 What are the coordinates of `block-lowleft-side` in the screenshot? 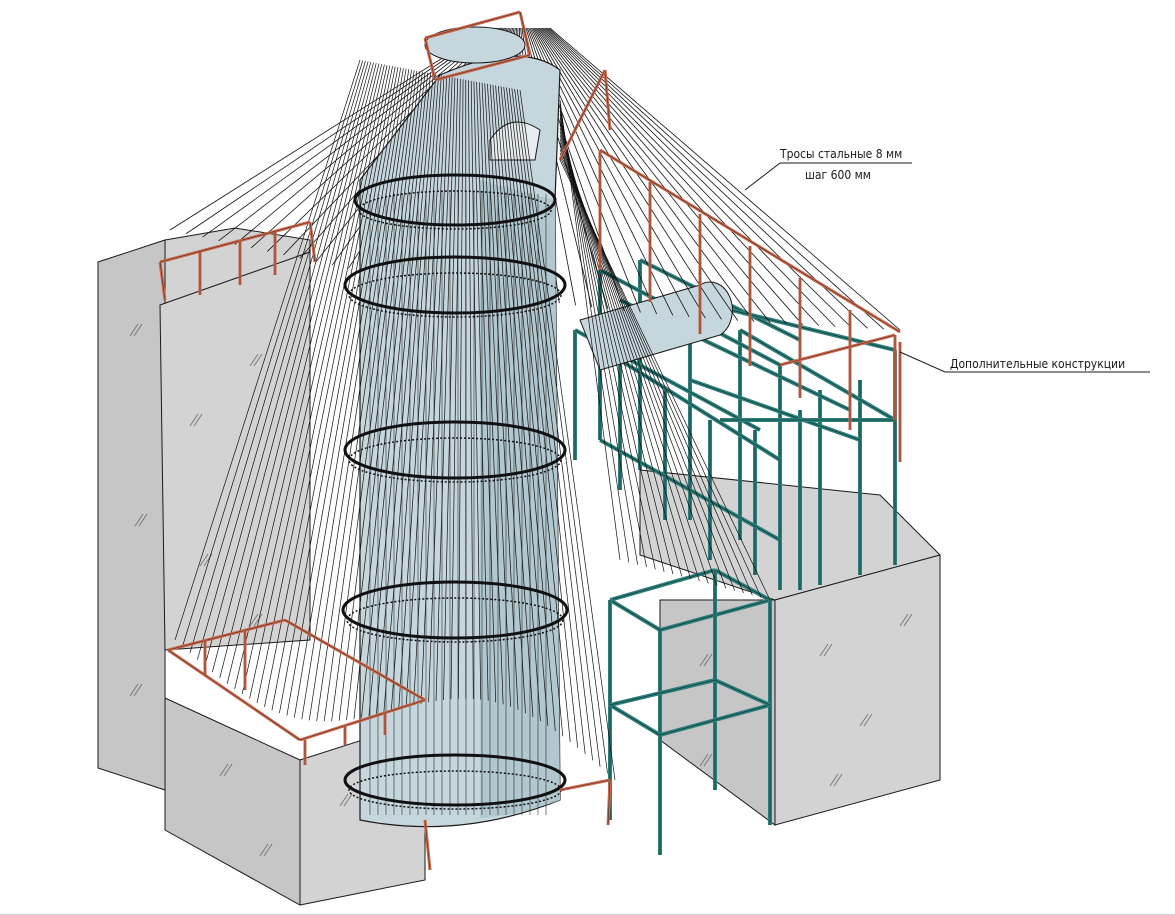 It's located at (232, 801).